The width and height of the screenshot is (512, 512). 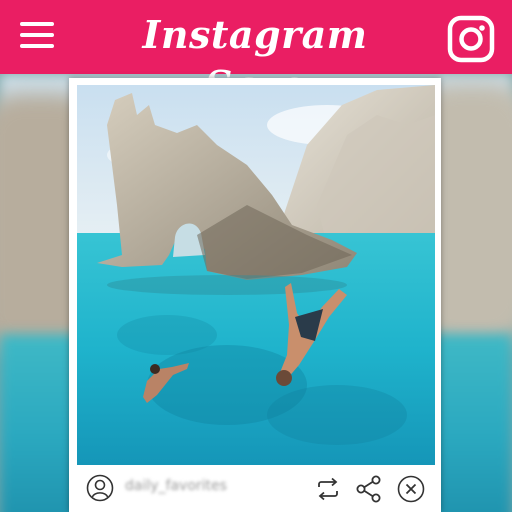 I want to click on close-icon, so click(x=411, y=489).